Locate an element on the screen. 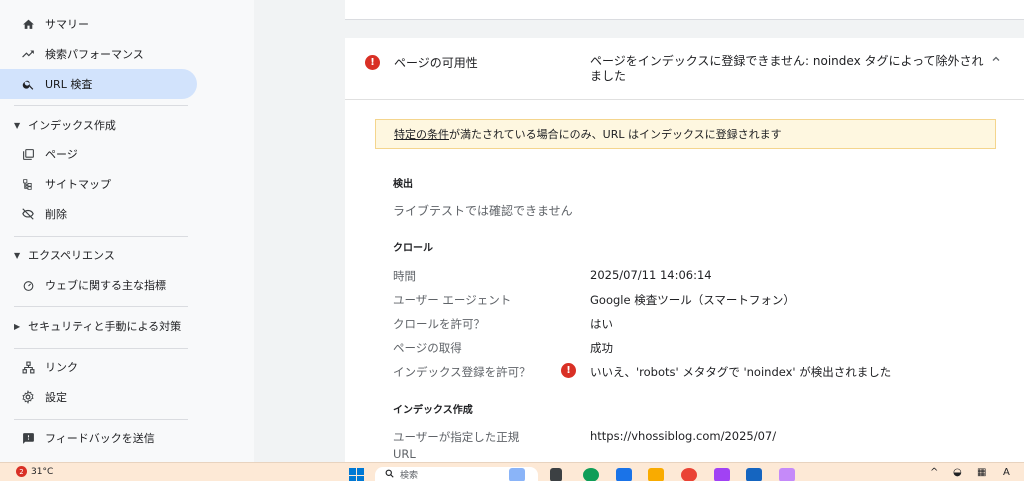  nav-item-label: サイトマップ is located at coordinates (78, 184).